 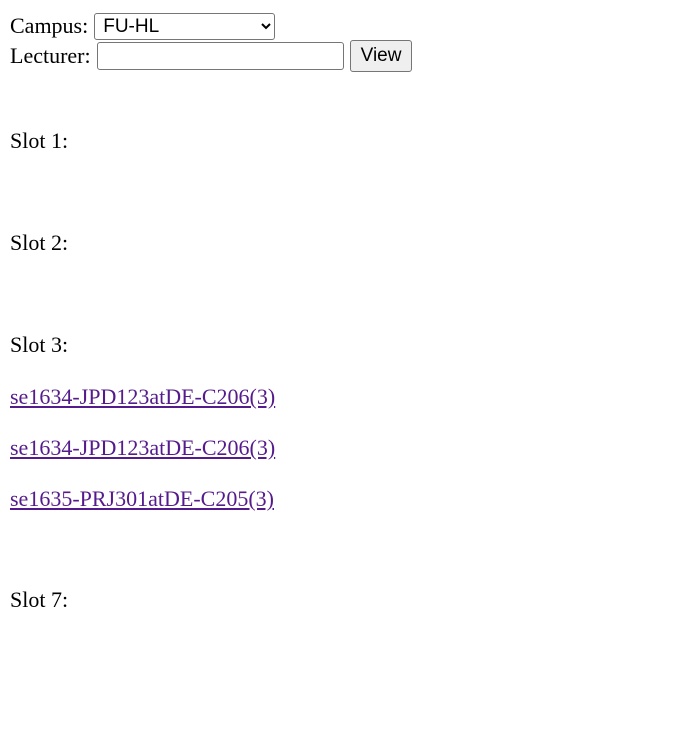 What do you see at coordinates (348, 498) in the screenshot?
I see `class-link: se1635-PRJ301atDE-C205(3)` at bounding box center [348, 498].